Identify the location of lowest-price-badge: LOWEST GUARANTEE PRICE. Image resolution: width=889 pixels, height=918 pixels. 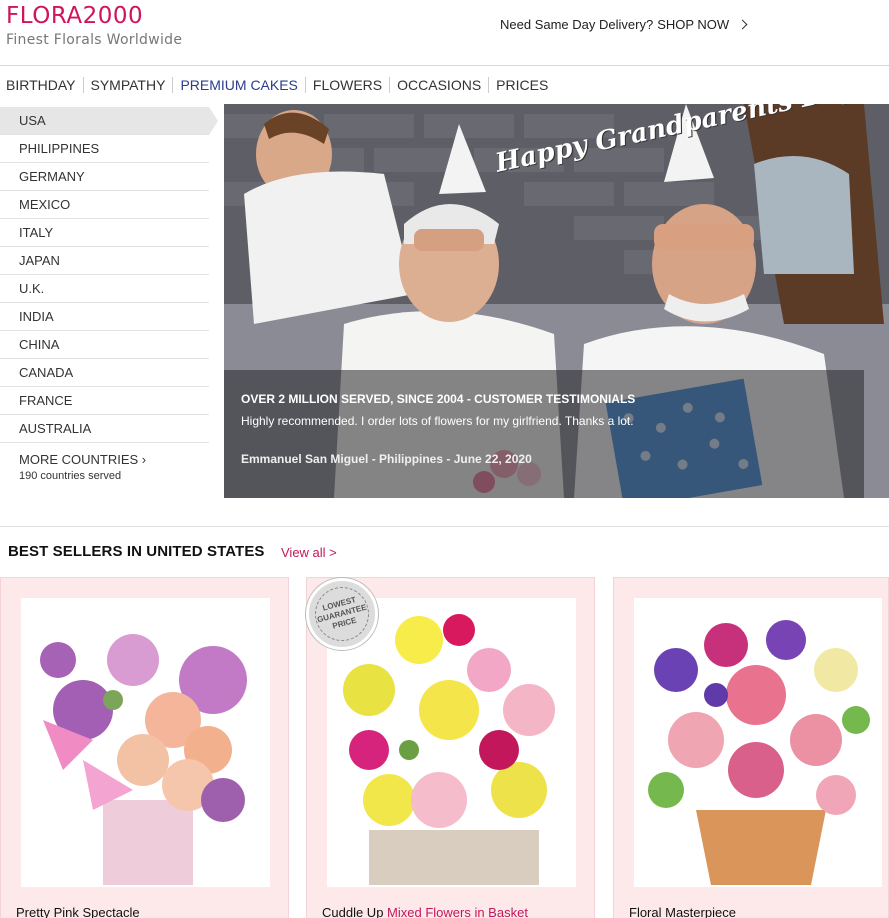
(342, 614).